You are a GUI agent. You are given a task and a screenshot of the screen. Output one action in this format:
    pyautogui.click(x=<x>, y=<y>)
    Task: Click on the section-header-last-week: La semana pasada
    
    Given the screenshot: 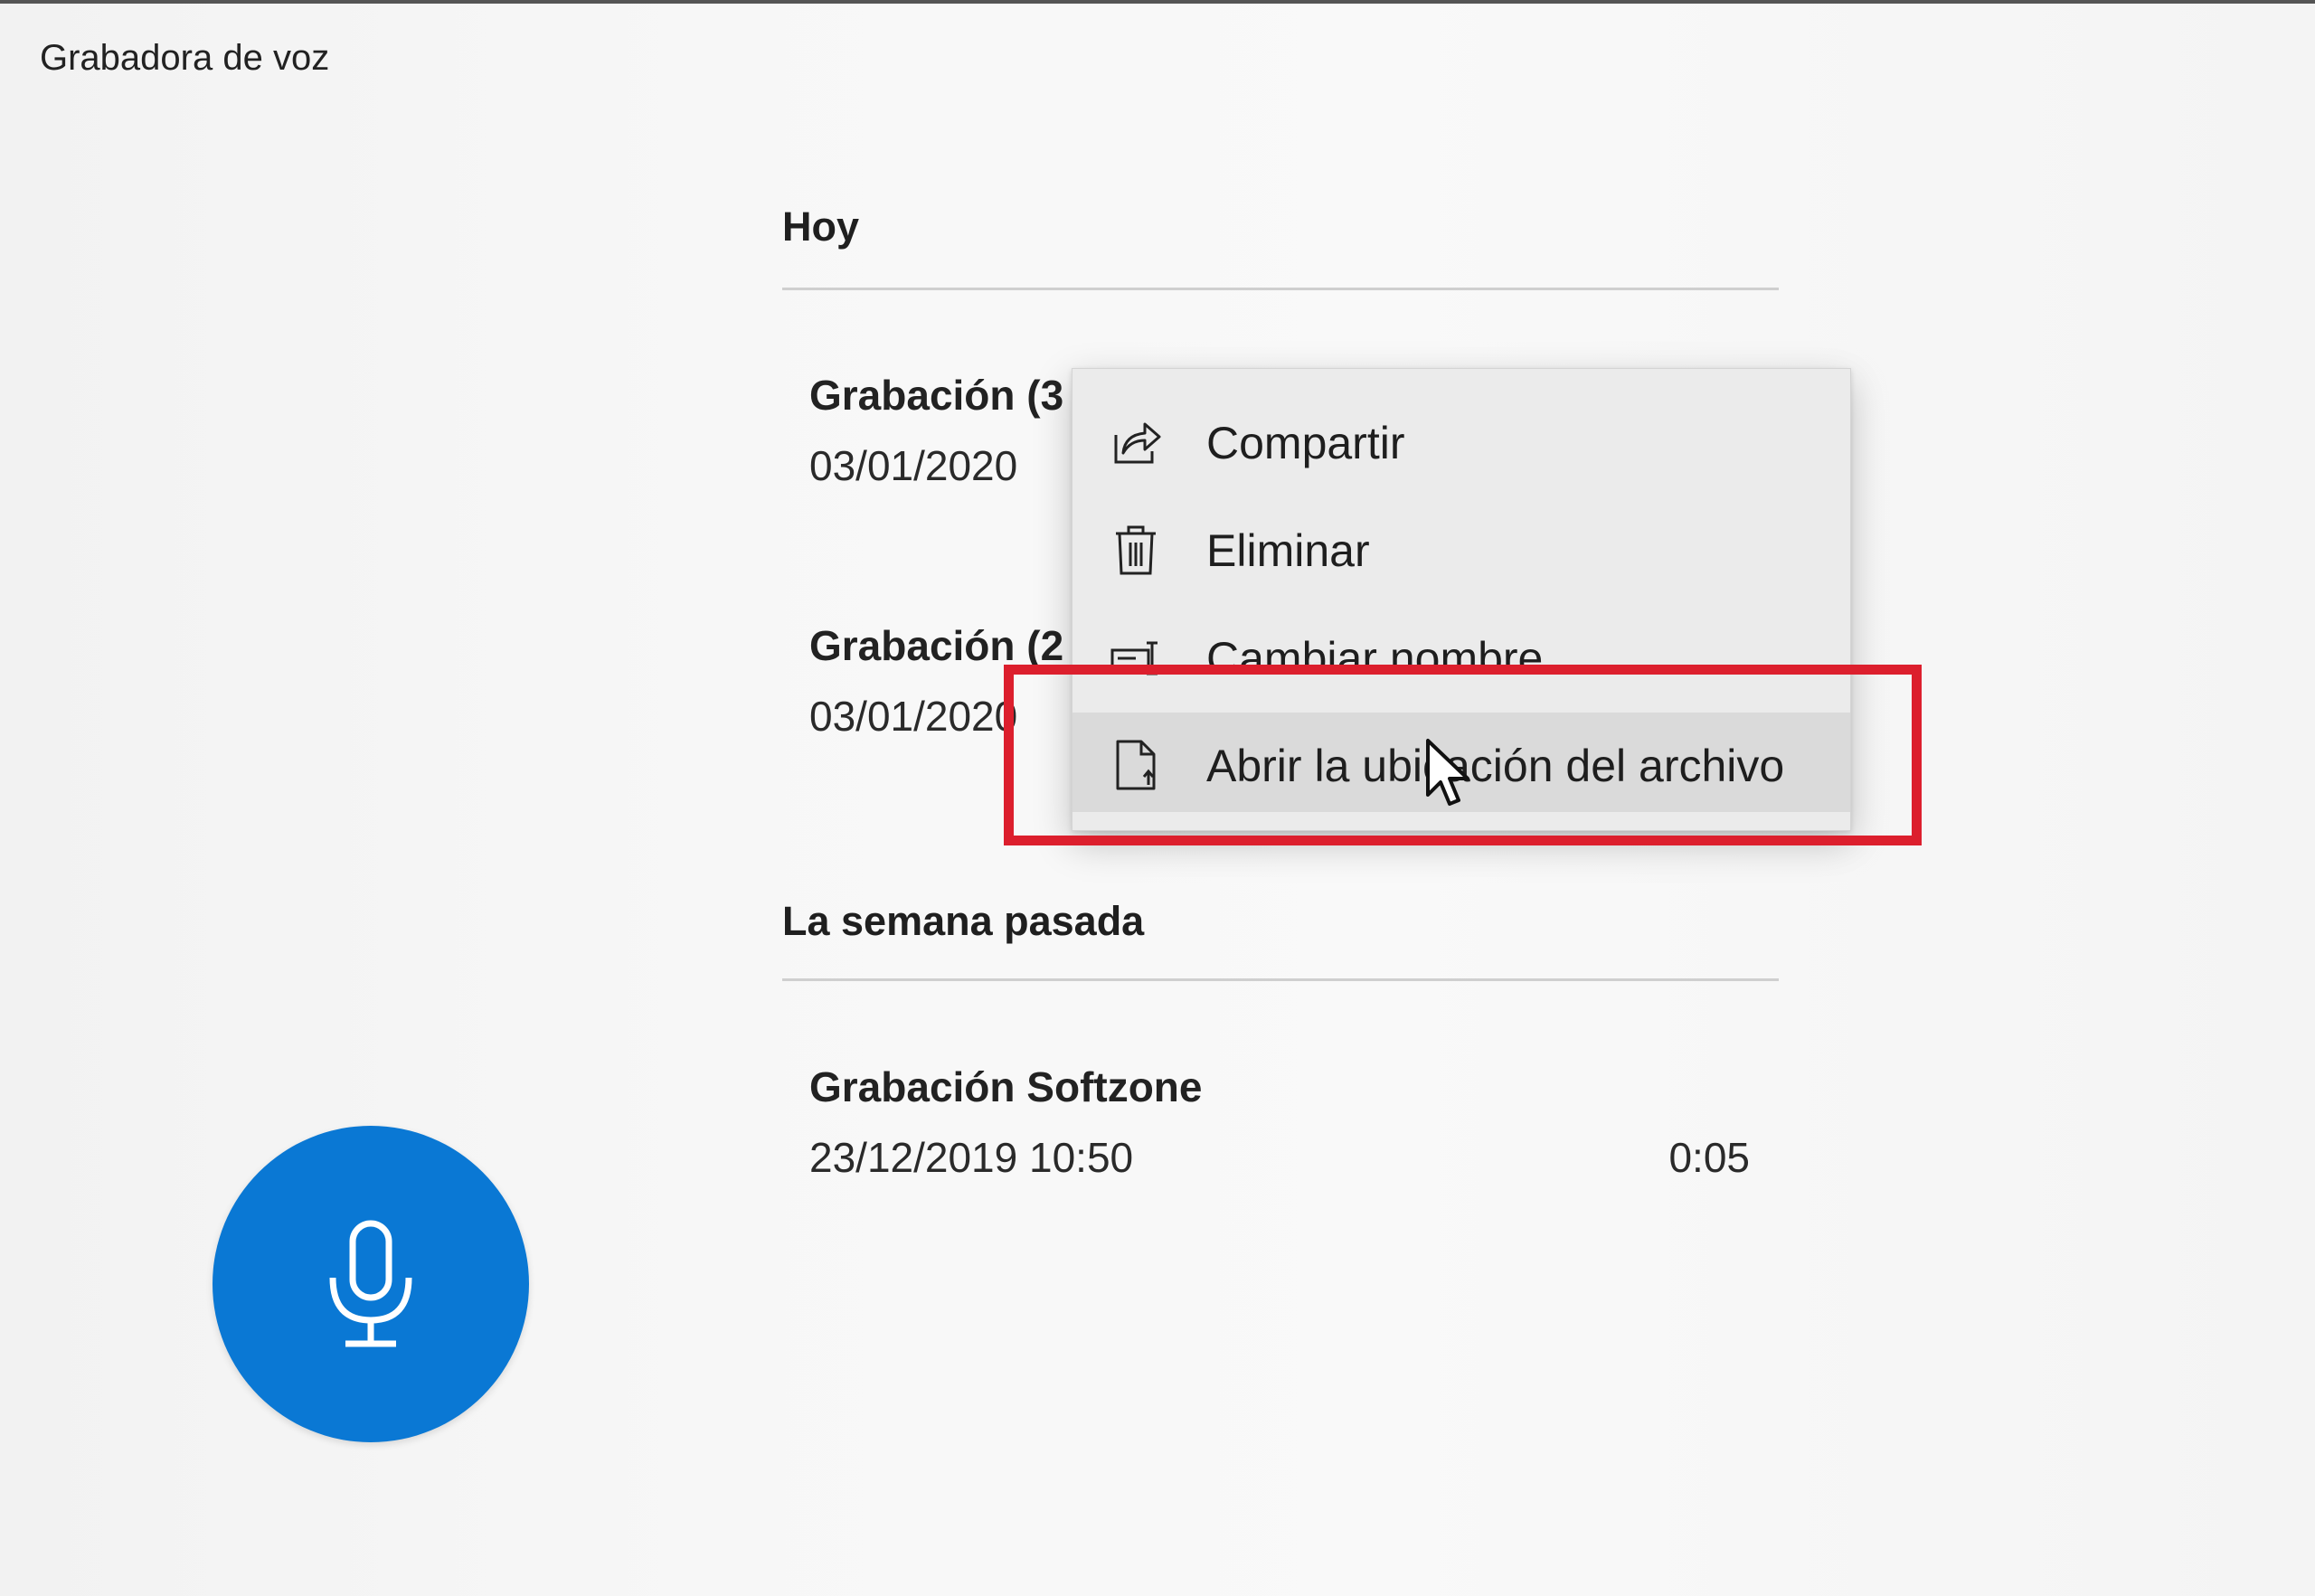 What is the action you would take?
    pyautogui.click(x=963, y=921)
    